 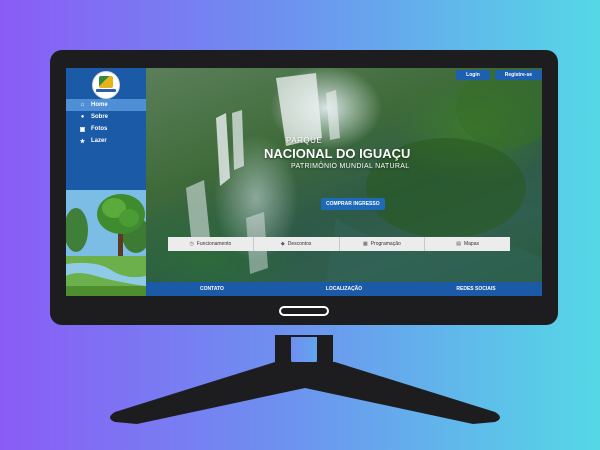 What do you see at coordinates (518, 75) in the screenshot?
I see `register-button: Registre-se` at bounding box center [518, 75].